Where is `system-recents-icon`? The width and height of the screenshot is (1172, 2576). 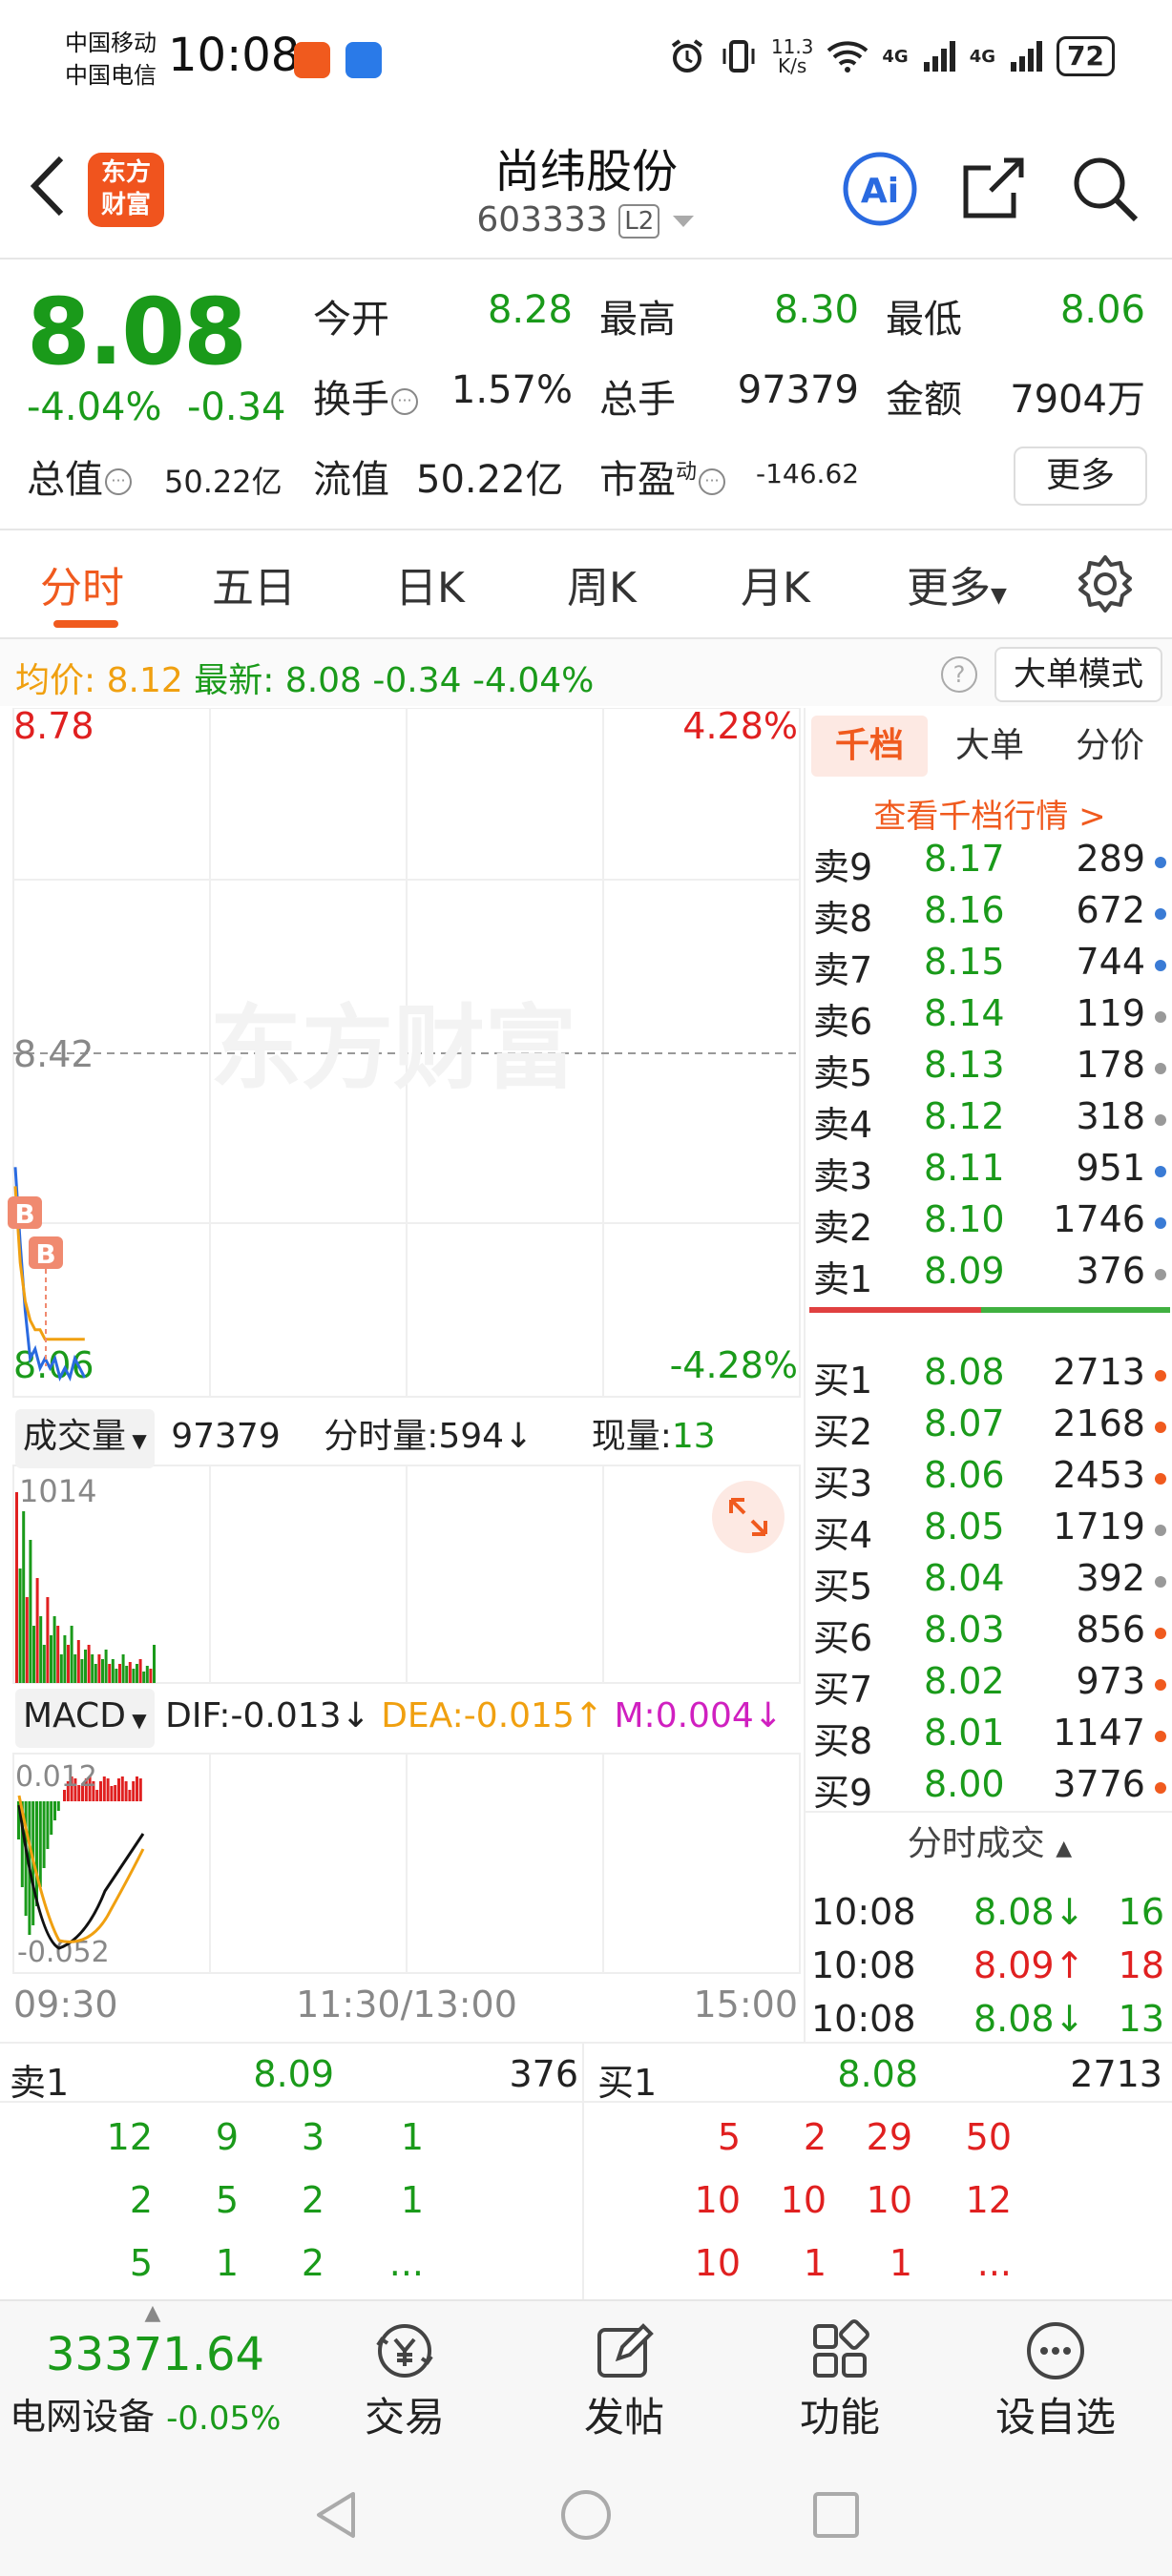
system-recents-icon is located at coordinates (836, 2515).